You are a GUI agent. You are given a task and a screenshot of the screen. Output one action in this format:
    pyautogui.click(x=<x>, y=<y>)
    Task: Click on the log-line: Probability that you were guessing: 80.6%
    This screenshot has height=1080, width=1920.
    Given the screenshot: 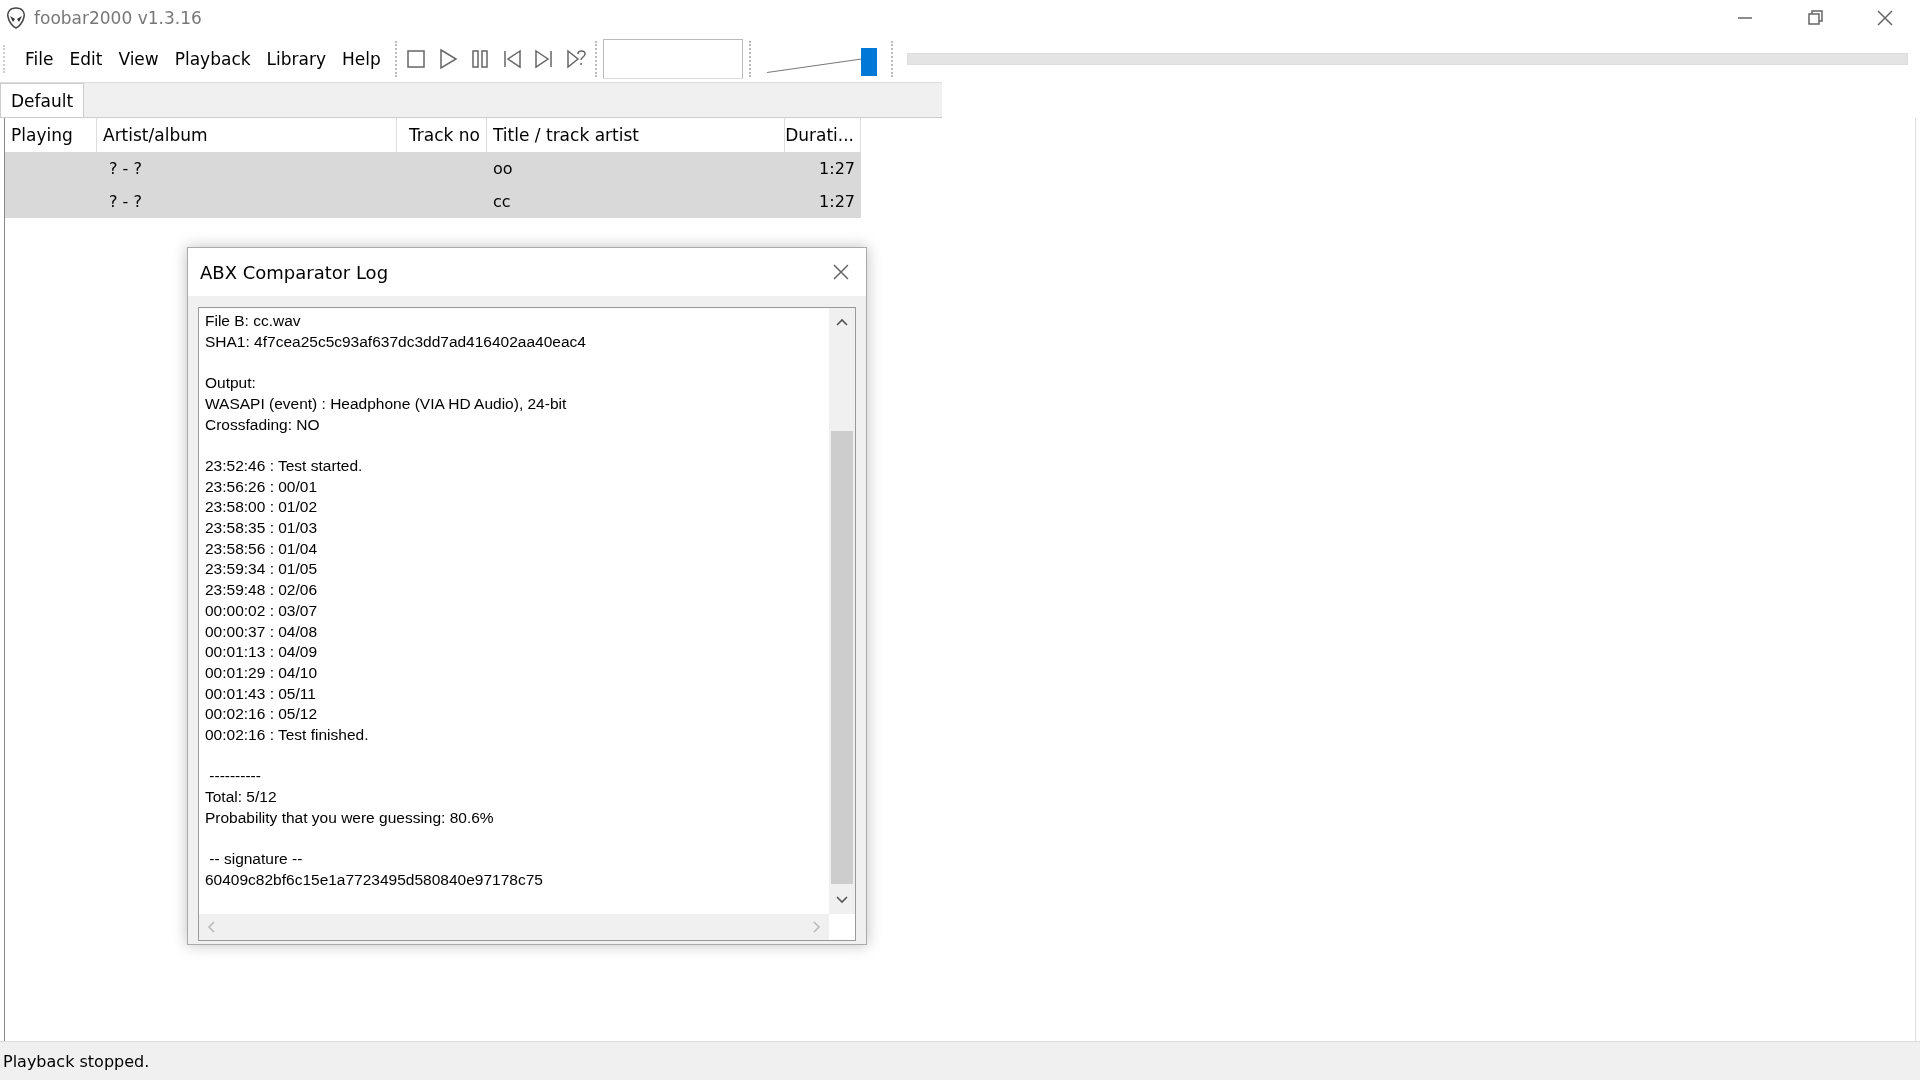 What is the action you would take?
    pyautogui.click(x=350, y=817)
    